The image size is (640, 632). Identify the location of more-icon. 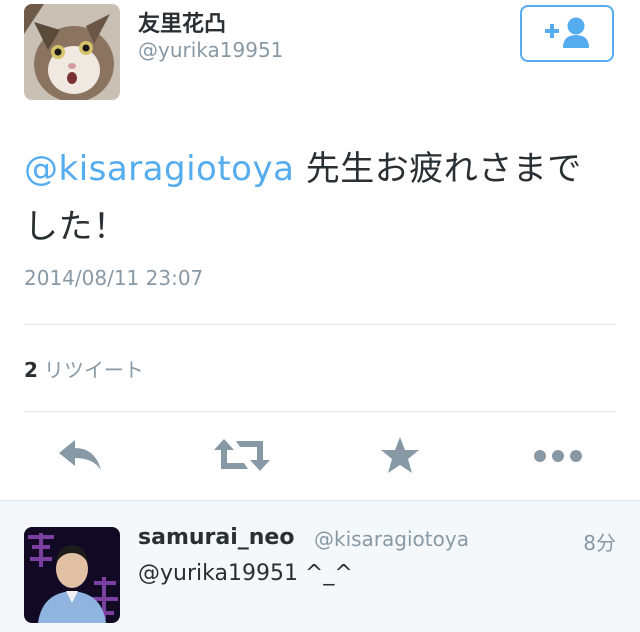
(558, 457).